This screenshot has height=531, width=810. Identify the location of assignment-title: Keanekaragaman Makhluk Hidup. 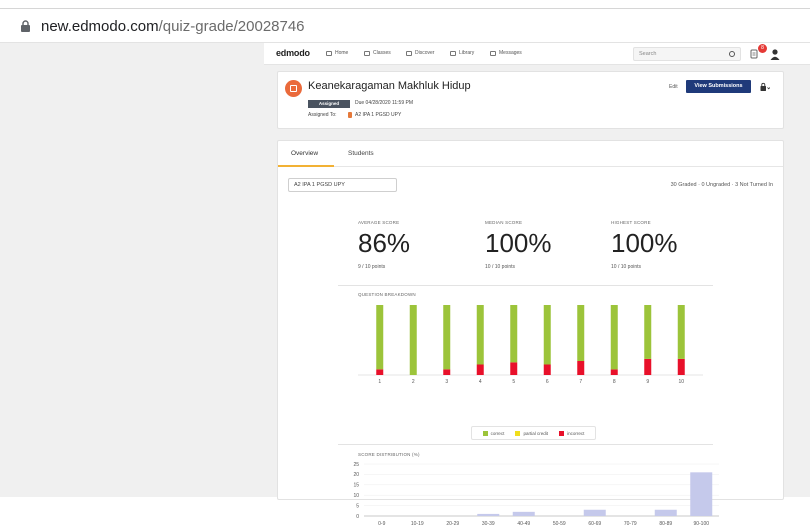
(389, 86).